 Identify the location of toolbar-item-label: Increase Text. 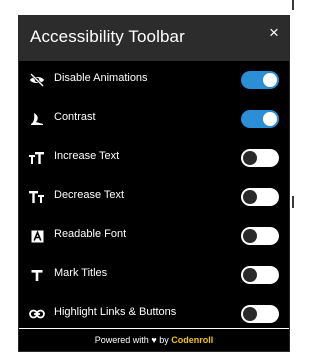
(87, 156).